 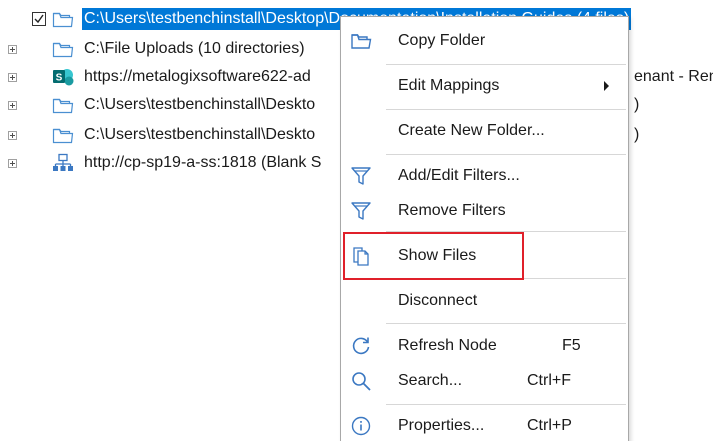 What do you see at coordinates (452, 210) in the screenshot?
I see `menu-item-label: Remove Filters` at bounding box center [452, 210].